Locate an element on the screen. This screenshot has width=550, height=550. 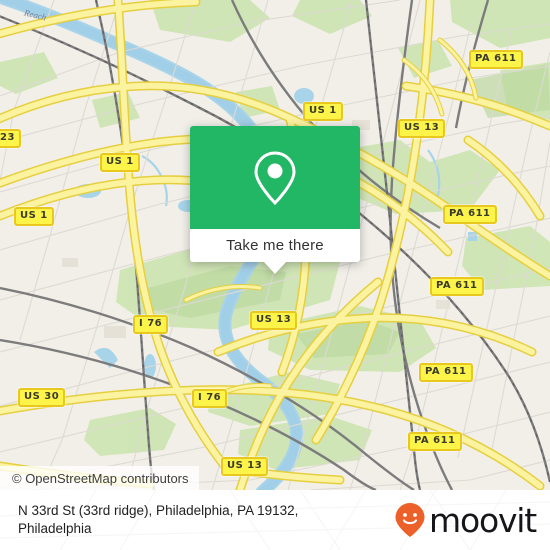
callout-hero is located at coordinates (275, 177).